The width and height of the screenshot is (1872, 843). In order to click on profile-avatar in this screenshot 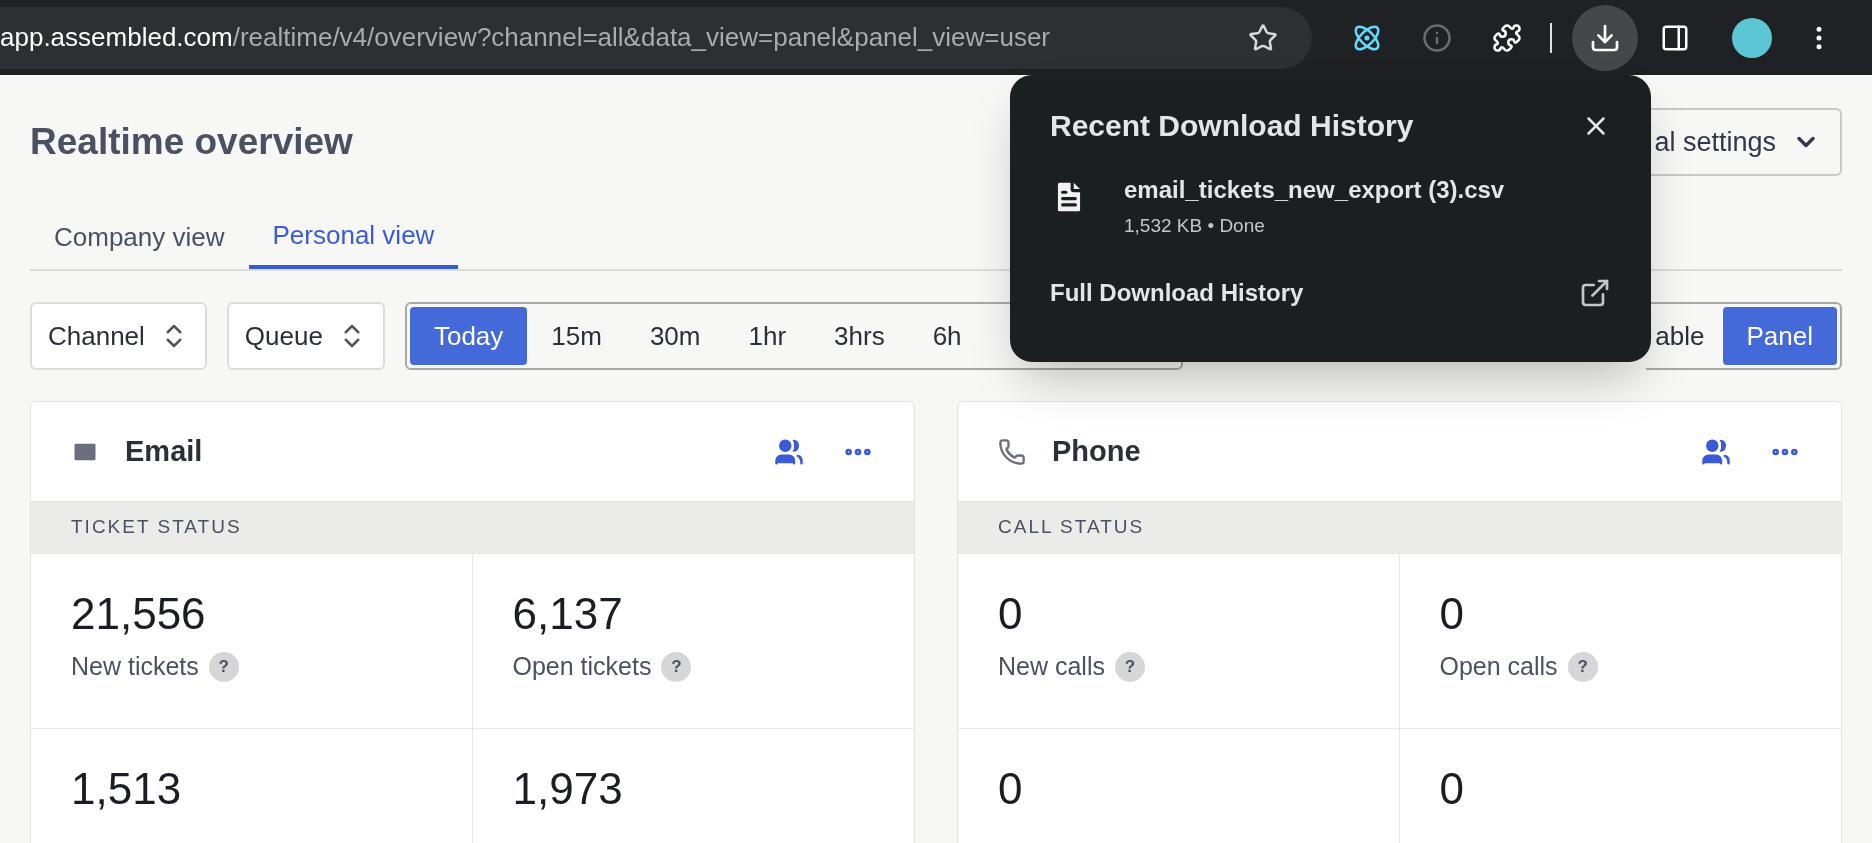, I will do `click(1752, 37)`.